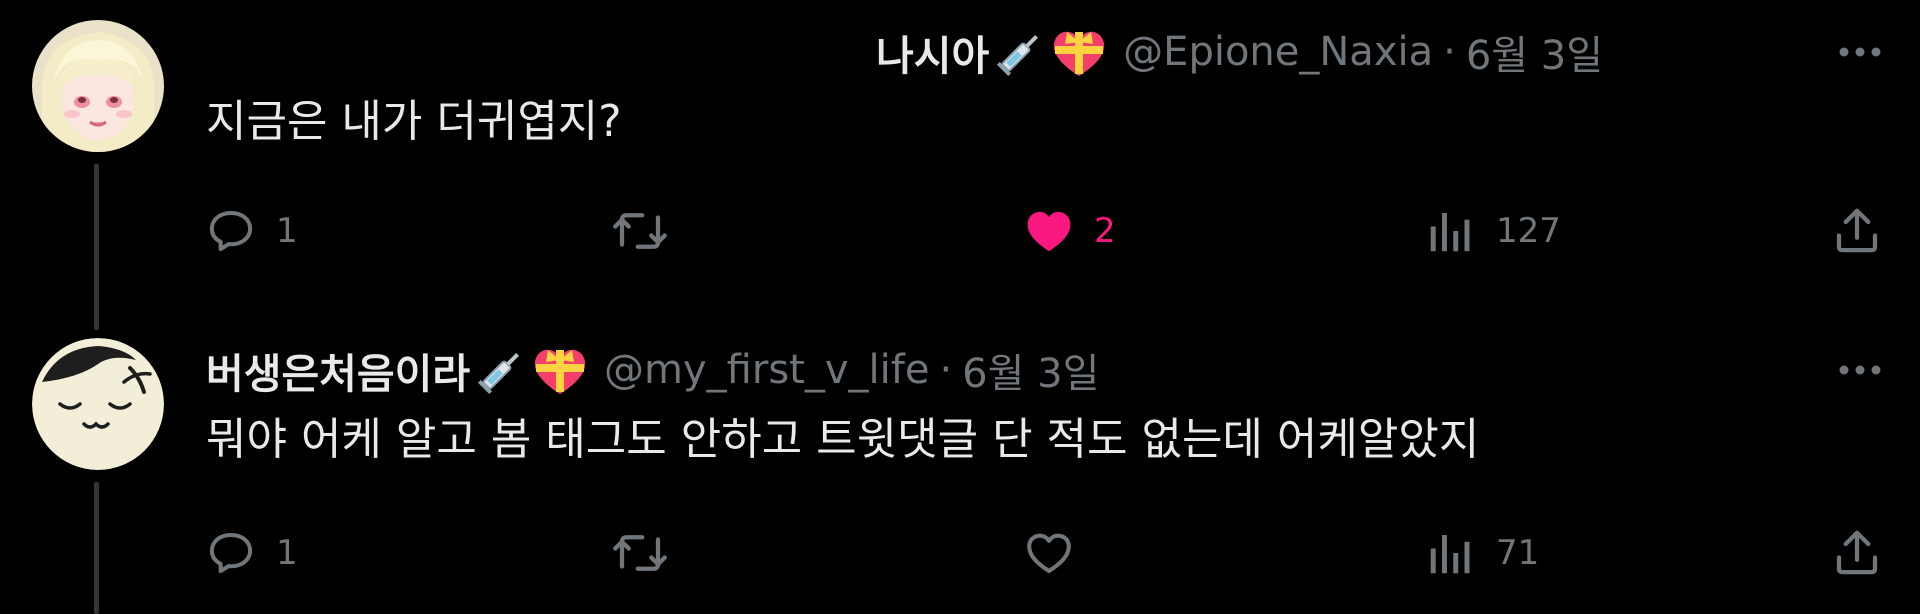 This screenshot has width=1920, height=614. Describe the element at coordinates (960, 553) in the screenshot. I see `action-bar: 1 71` at that location.